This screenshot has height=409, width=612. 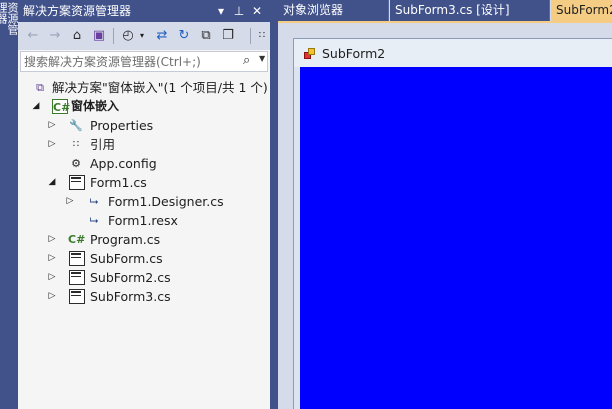 What do you see at coordinates (354, 53) in the screenshot?
I see `form-title: SubForm2` at bounding box center [354, 53].